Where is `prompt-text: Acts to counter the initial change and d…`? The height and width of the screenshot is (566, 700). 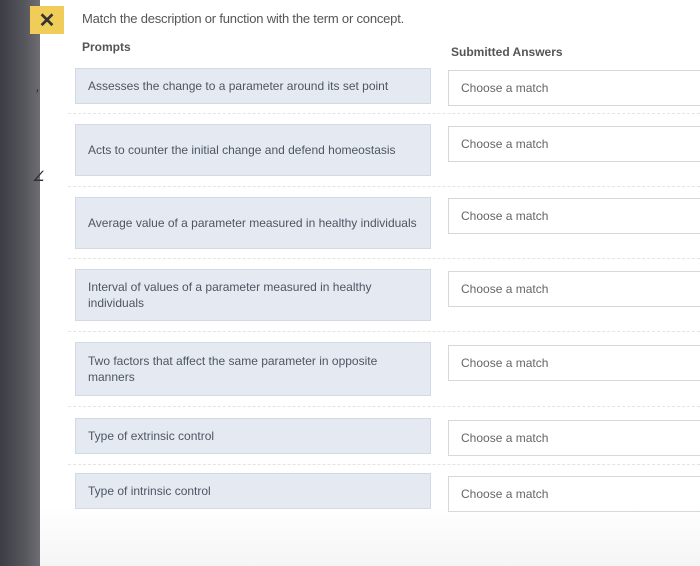
prompt-text: Acts to counter the initial change and d… is located at coordinates (242, 150).